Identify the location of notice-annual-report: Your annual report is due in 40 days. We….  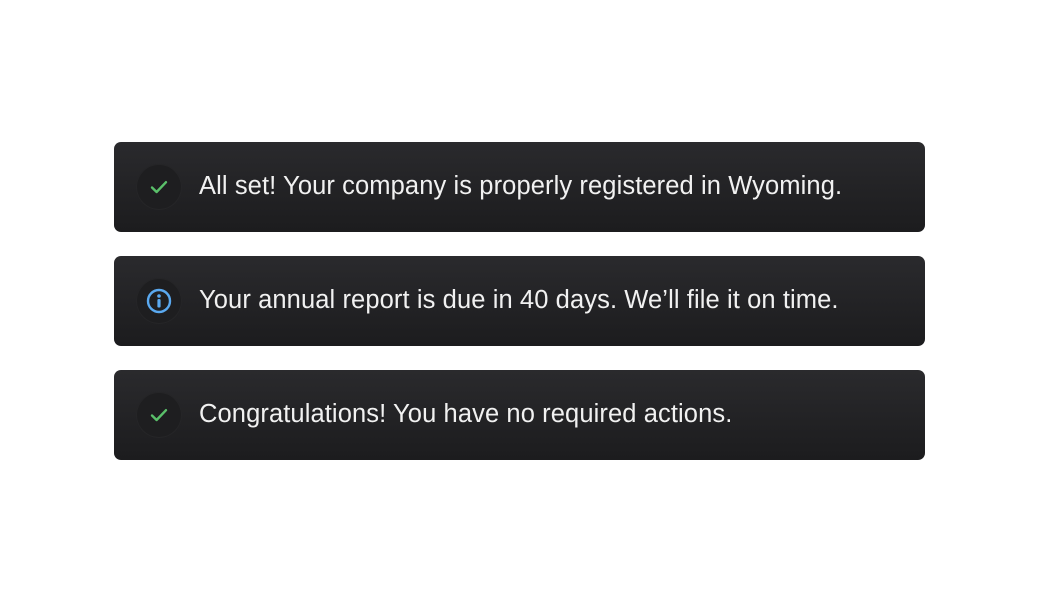
(519, 301).